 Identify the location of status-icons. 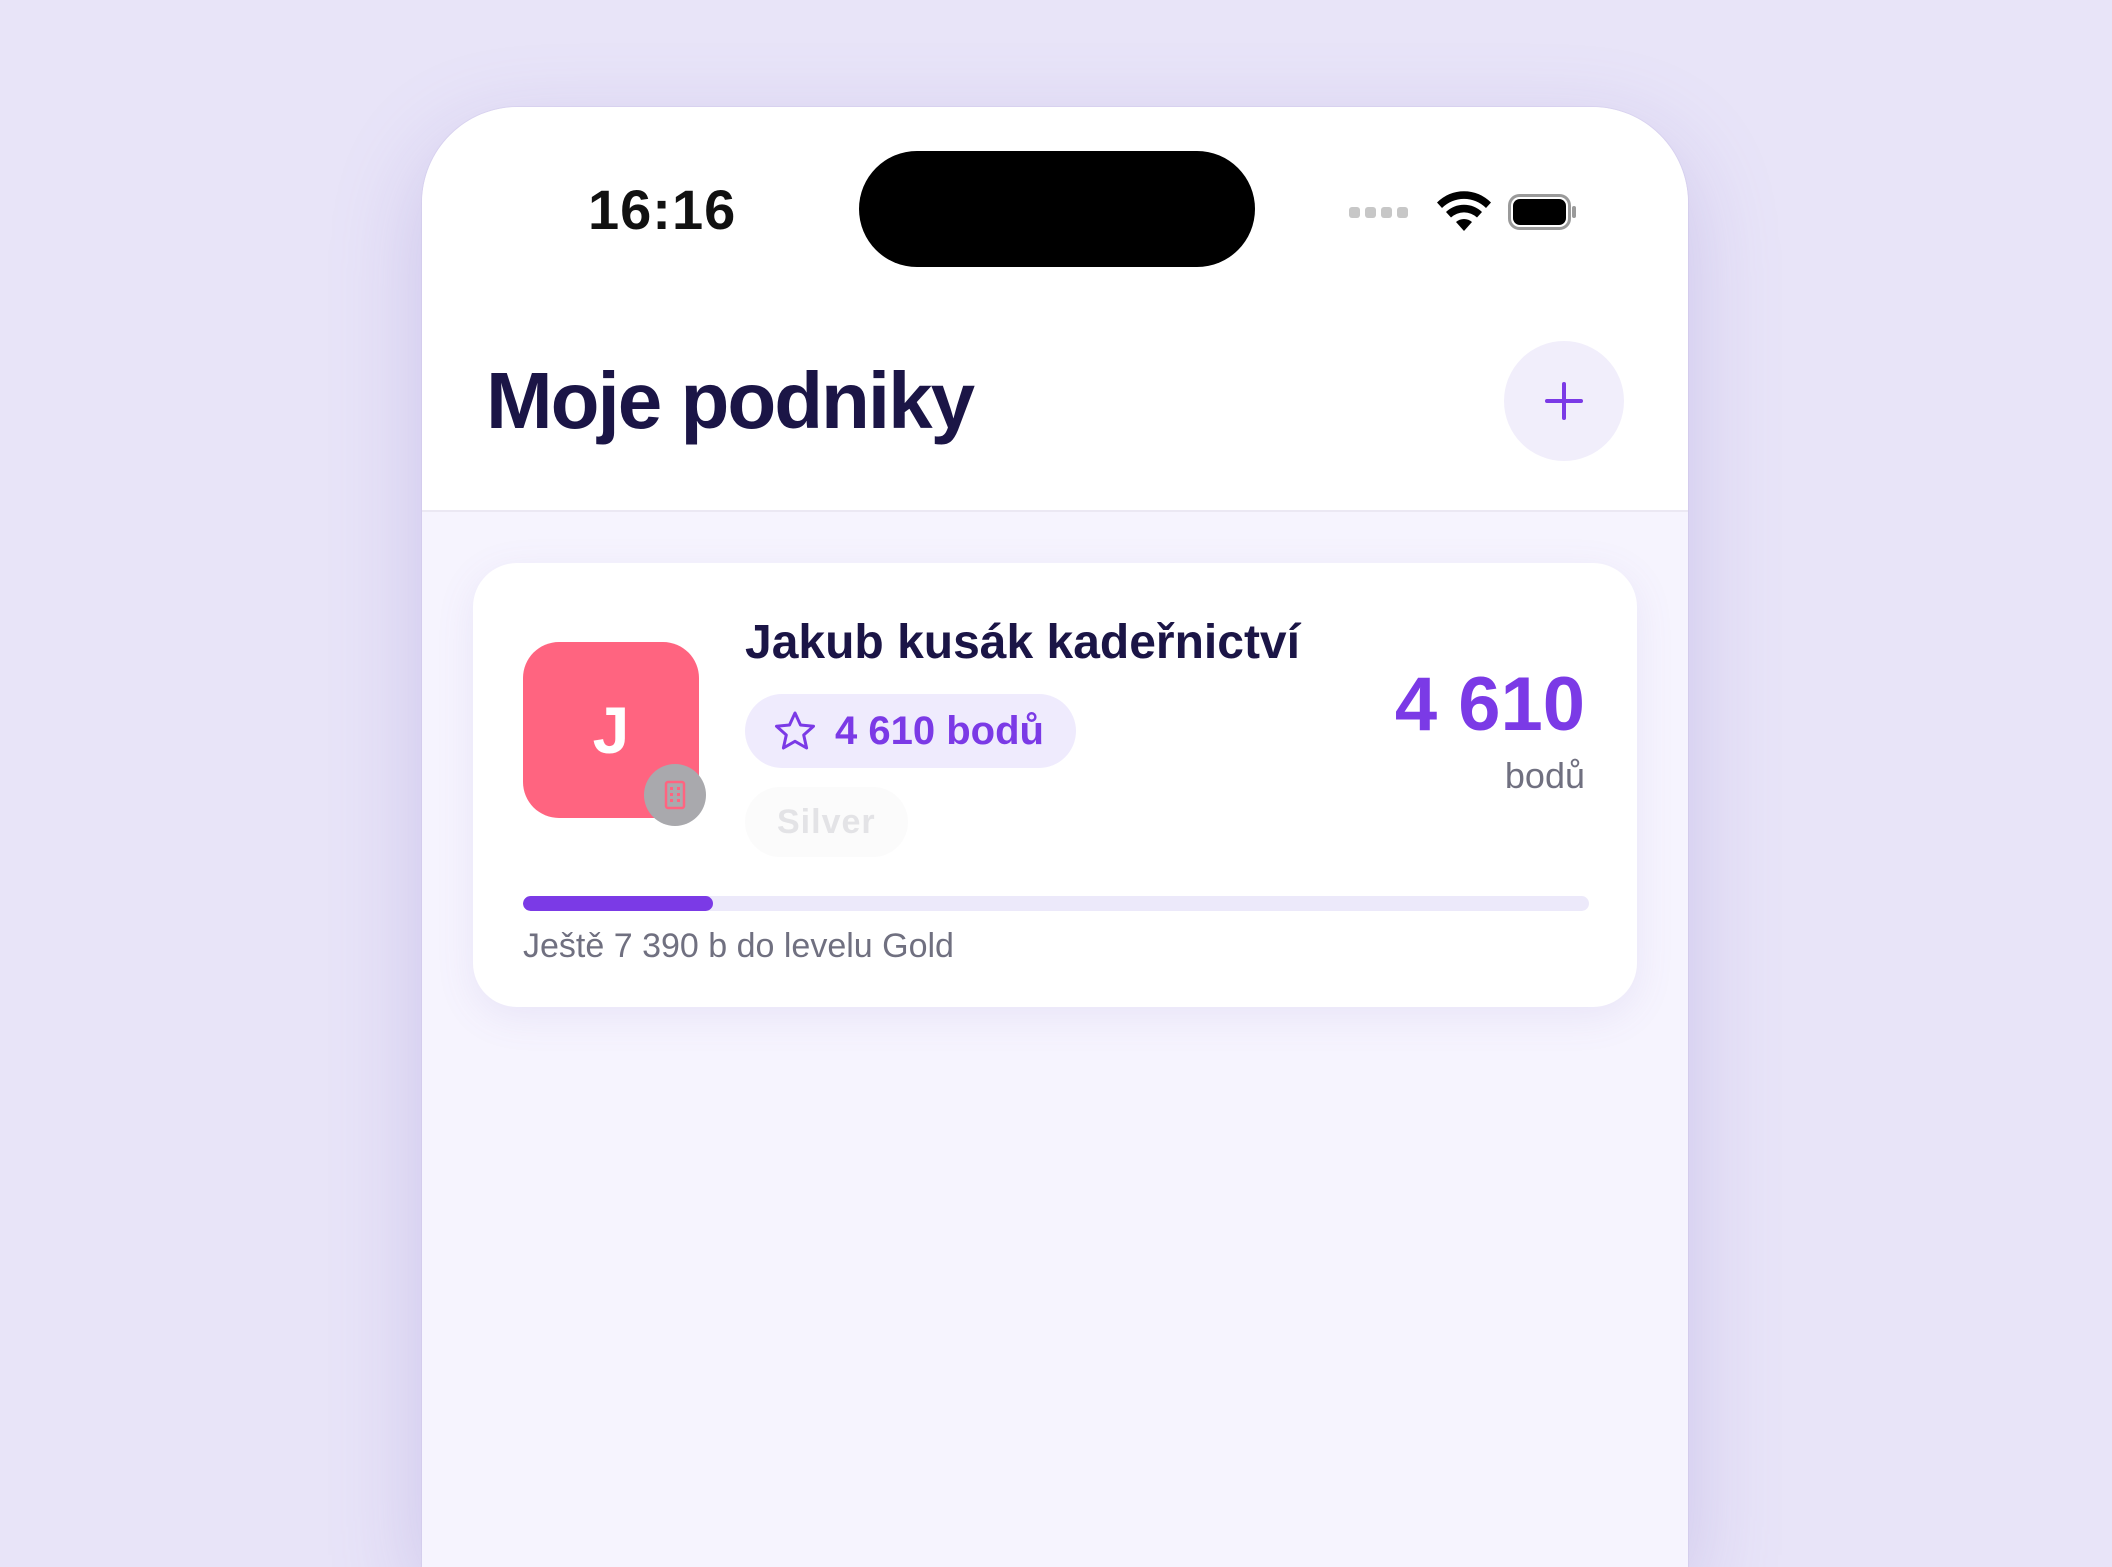
(1463, 212).